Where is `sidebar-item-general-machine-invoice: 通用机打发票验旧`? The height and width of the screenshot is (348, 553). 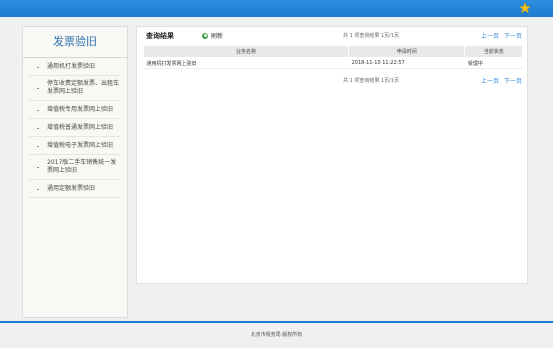 sidebar-item-general-machine-invoice: 通用机打发票验旧 is located at coordinates (75, 67).